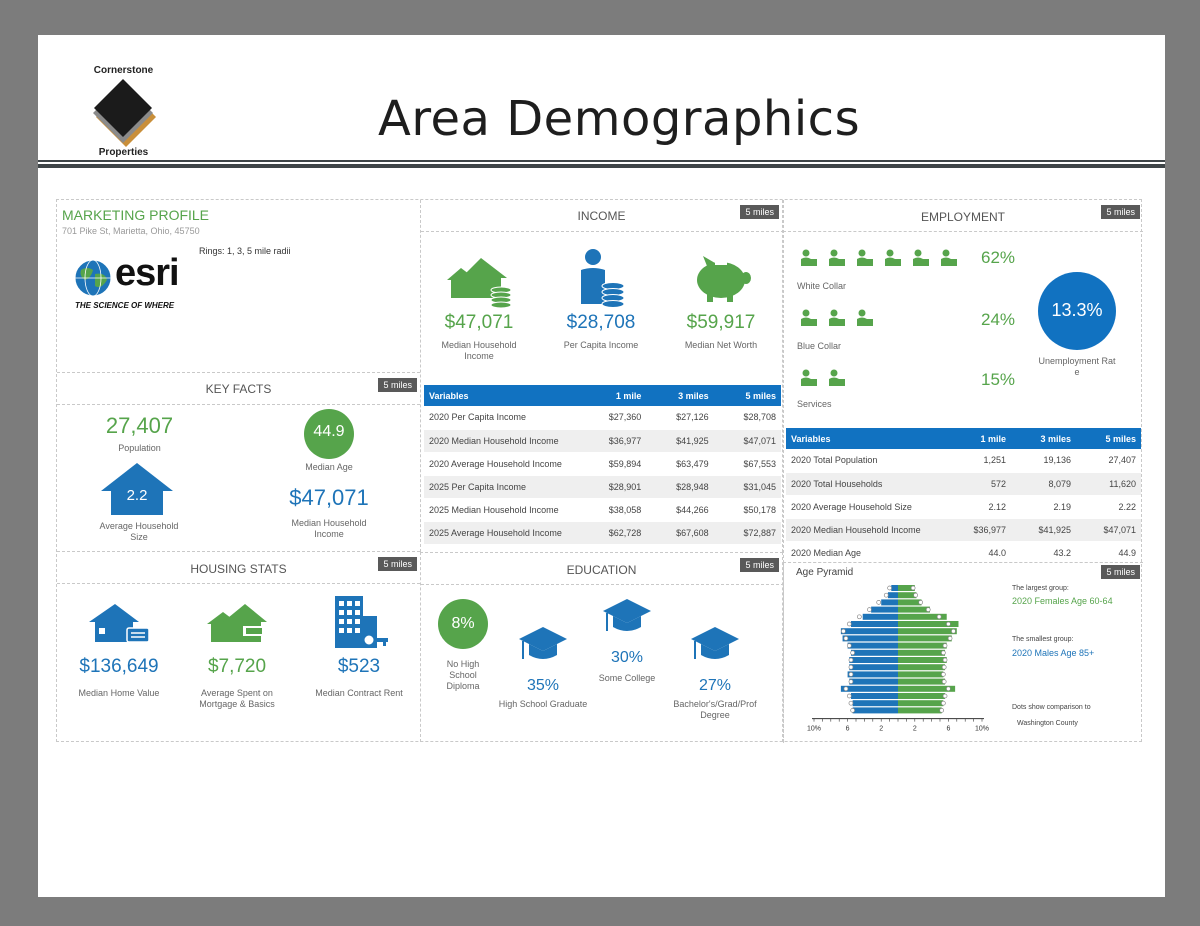 This screenshot has height=926, width=1200. Describe the element at coordinates (238, 569) in the screenshot. I see `housing-title: HOUSING STATS` at that location.